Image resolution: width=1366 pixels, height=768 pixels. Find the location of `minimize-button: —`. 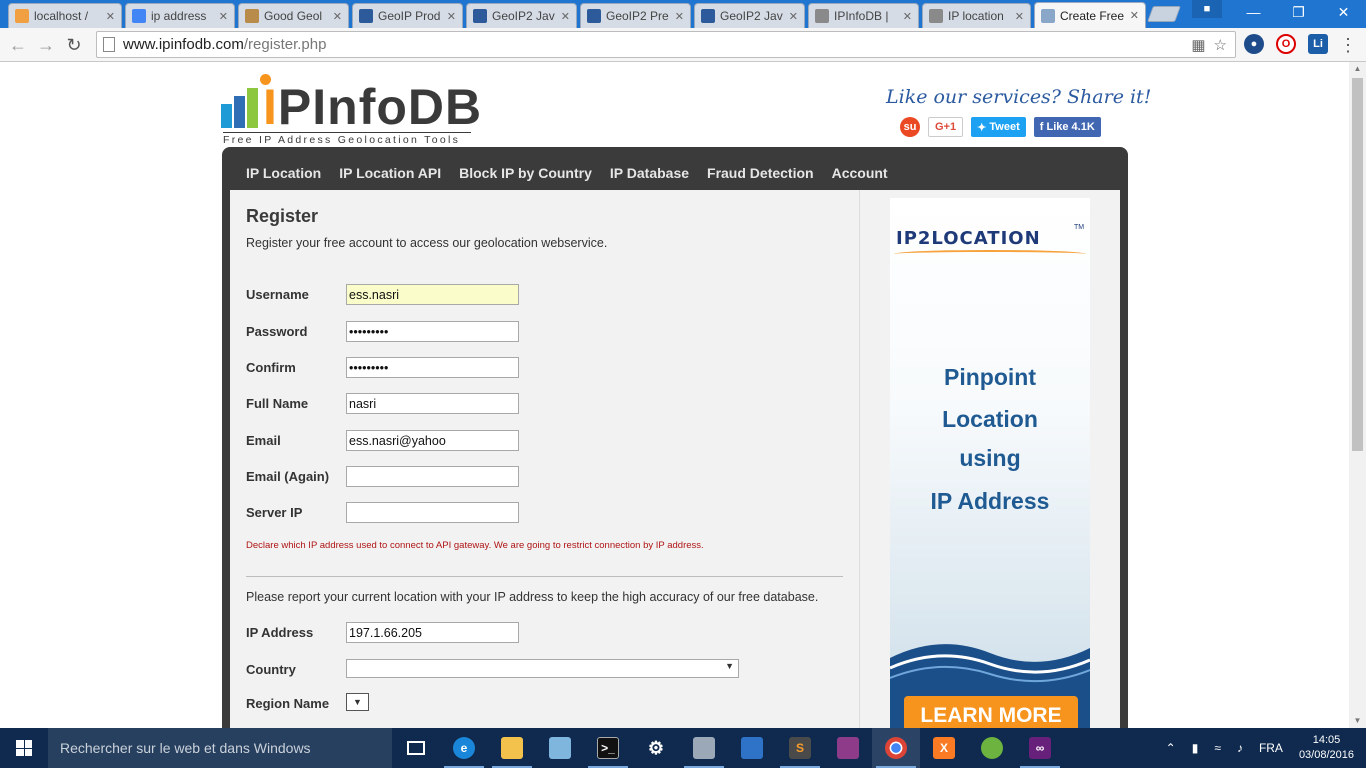

minimize-button: — is located at coordinates (1253, 12).